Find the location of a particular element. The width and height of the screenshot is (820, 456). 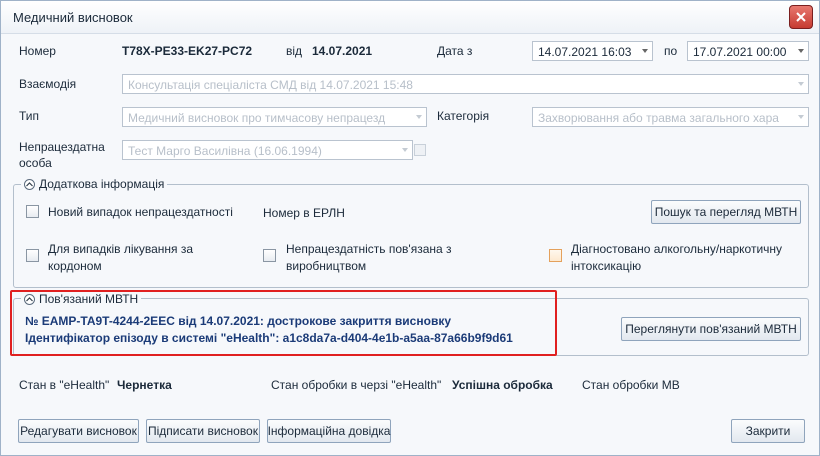

person-value: Тест Марго Василівна (16.06.1994) is located at coordinates (225, 151).